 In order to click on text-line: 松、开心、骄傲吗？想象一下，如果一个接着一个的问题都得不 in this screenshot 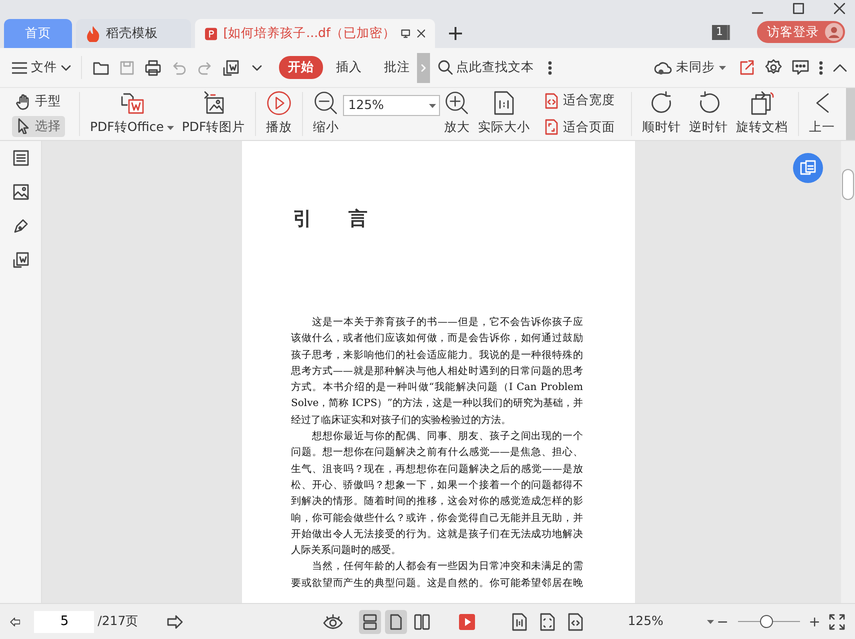, I will do `click(437, 485)`.